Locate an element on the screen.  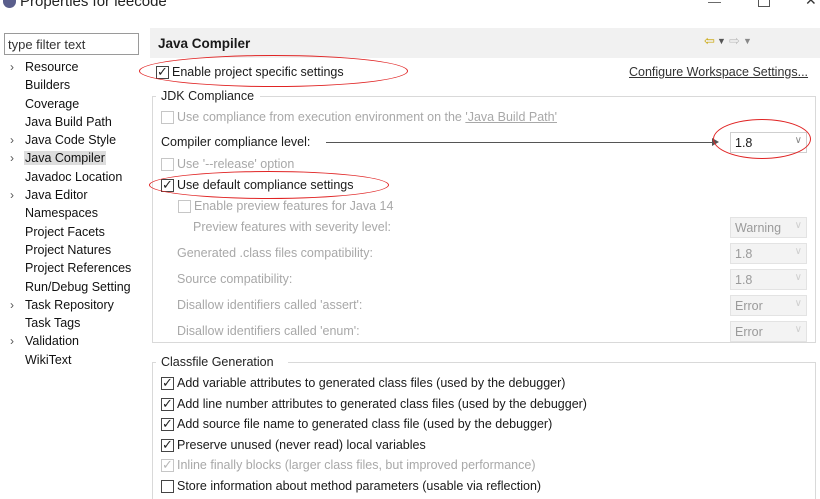
app-icon is located at coordinates (9, 4).